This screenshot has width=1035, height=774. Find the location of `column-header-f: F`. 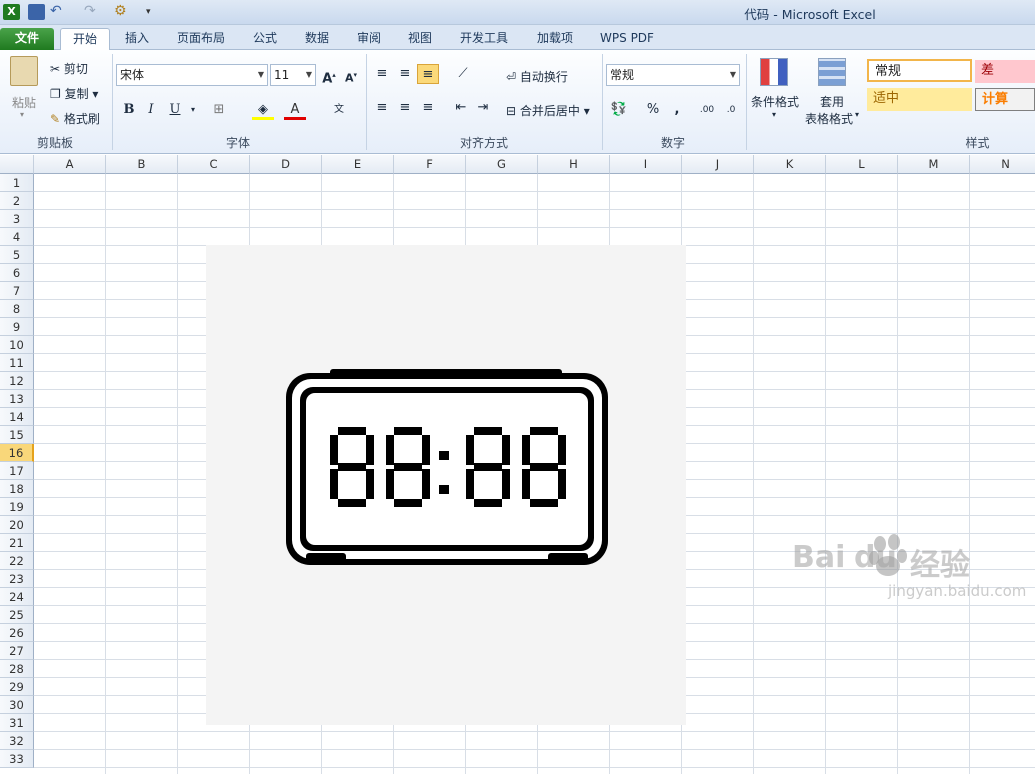

column-header-f: F is located at coordinates (430, 164).